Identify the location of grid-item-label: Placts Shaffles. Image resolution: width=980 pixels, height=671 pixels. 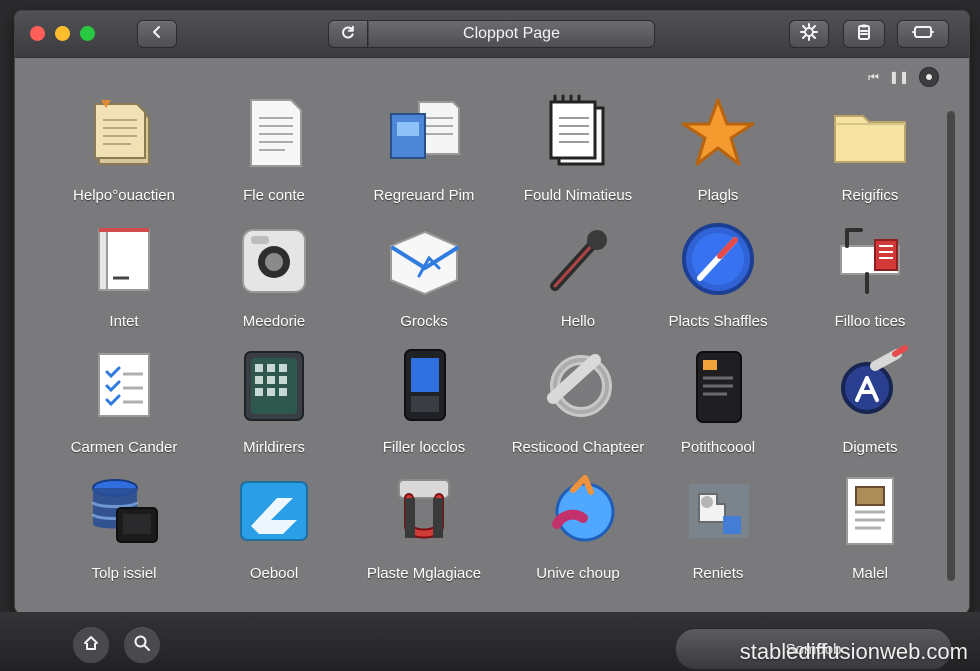
(718, 321).